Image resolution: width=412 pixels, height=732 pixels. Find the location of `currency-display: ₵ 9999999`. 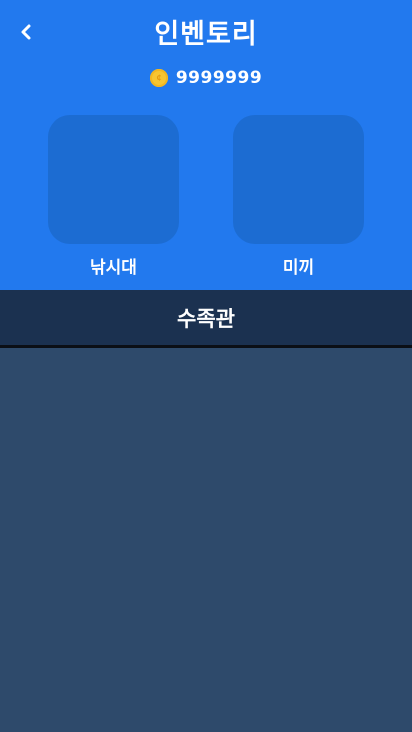

currency-display: ₵ 9999999 is located at coordinates (206, 78).